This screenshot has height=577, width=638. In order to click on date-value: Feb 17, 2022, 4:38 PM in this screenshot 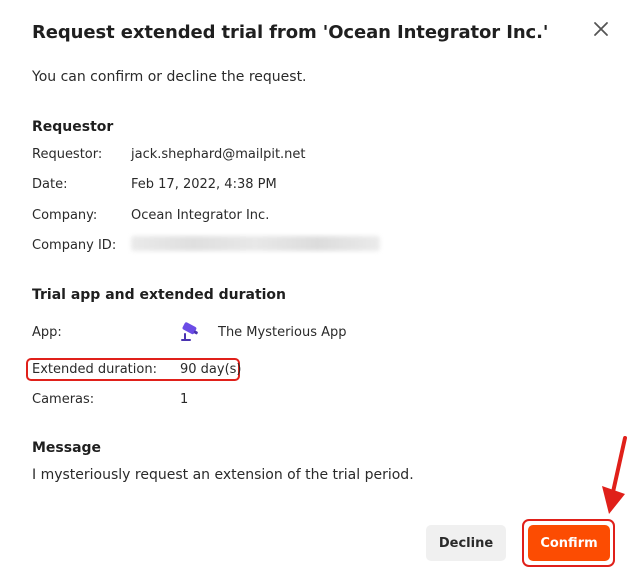, I will do `click(204, 184)`.